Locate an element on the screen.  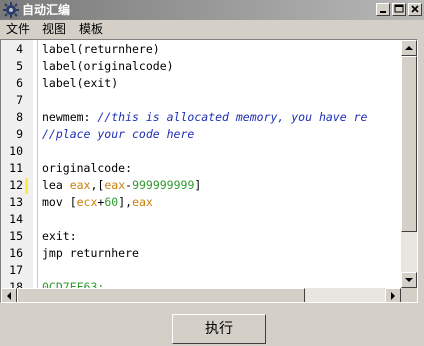
menu-view: 视图 is located at coordinates (54, 29).